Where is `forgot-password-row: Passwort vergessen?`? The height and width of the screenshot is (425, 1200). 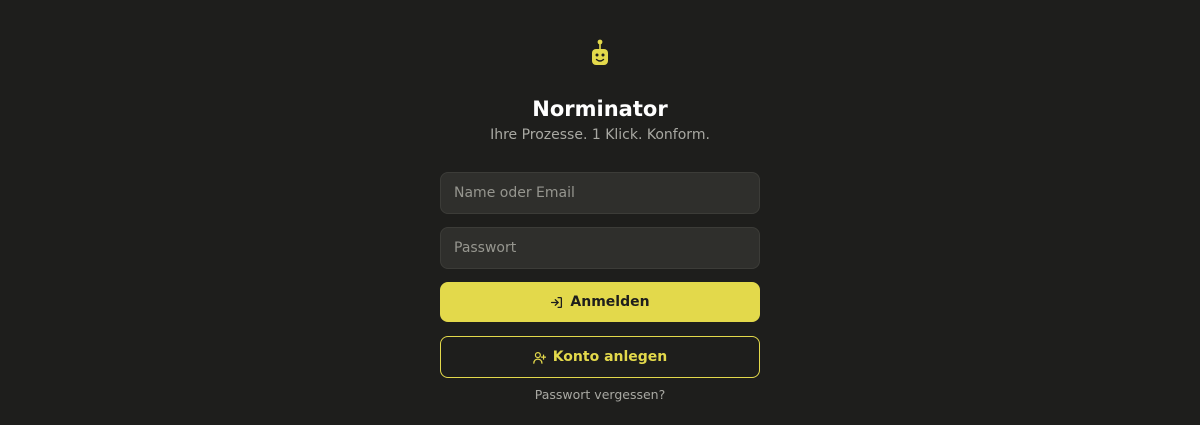
forgot-password-row: Passwort vergessen? is located at coordinates (600, 395).